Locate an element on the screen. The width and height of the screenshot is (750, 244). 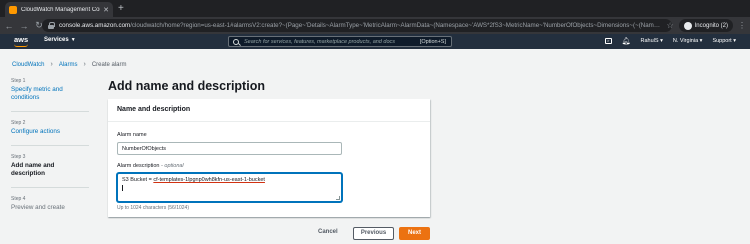
aws-logo: aws is located at coordinates (21, 39).